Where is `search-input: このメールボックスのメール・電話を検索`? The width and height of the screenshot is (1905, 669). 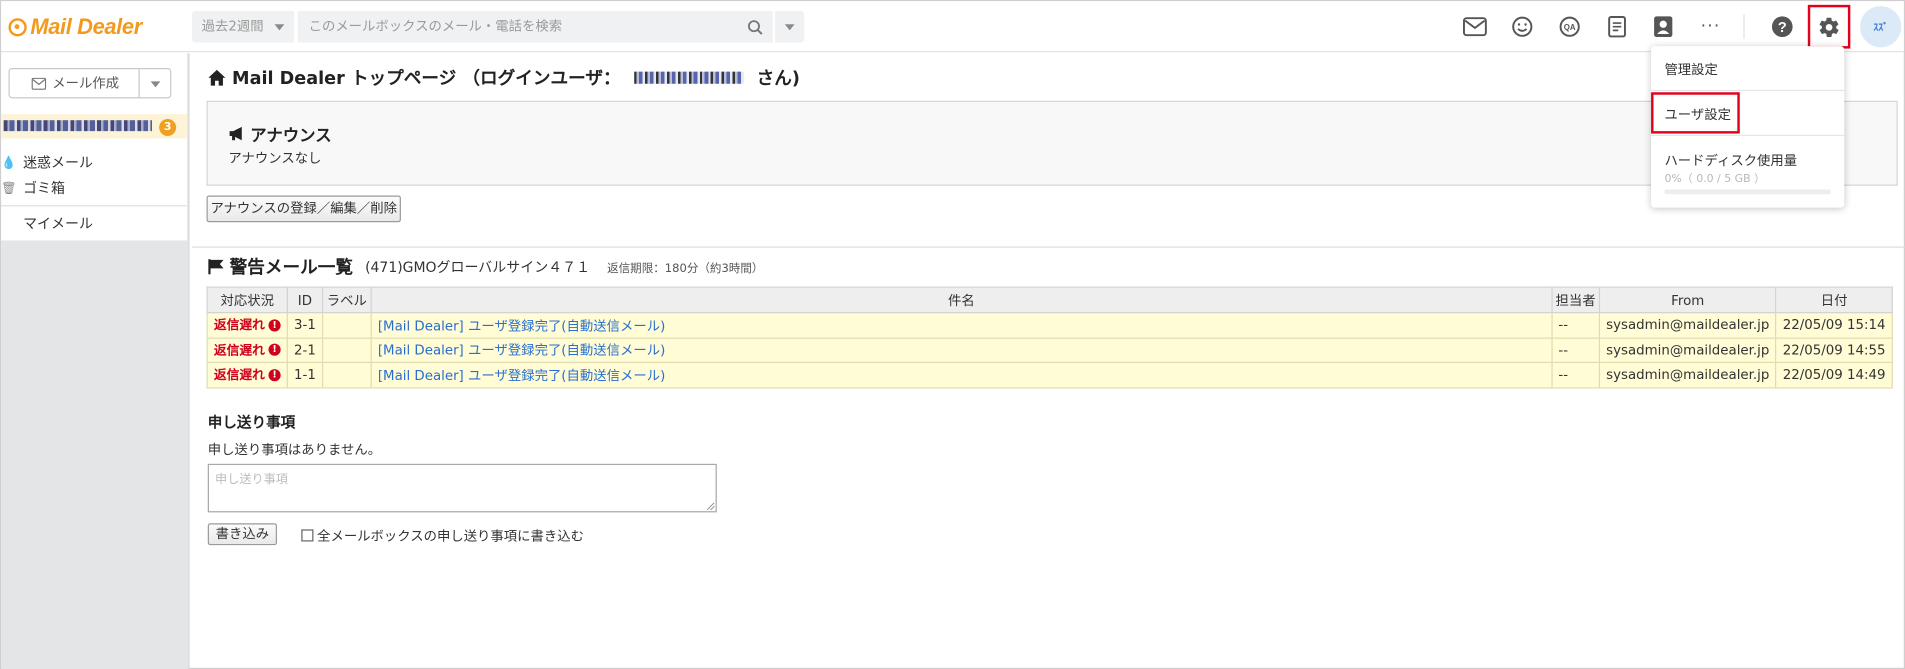 search-input: このメールボックスのメール・電話を検索 is located at coordinates (535, 26).